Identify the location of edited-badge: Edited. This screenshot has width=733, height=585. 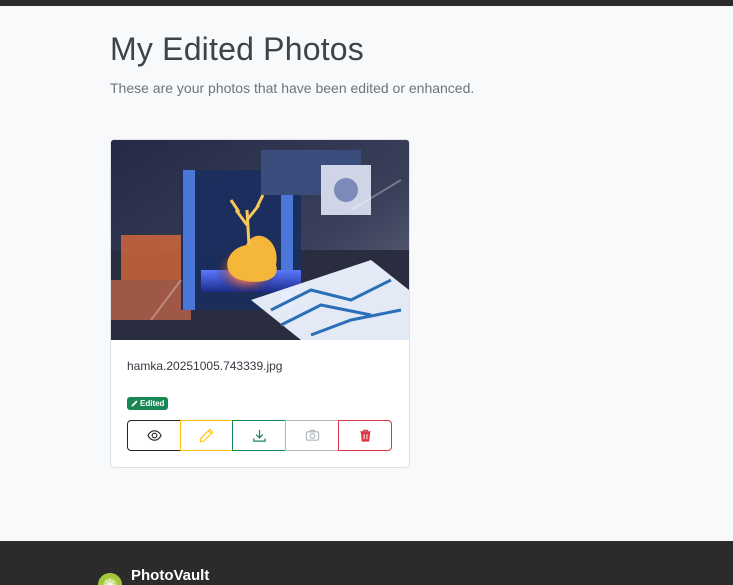
(148, 403).